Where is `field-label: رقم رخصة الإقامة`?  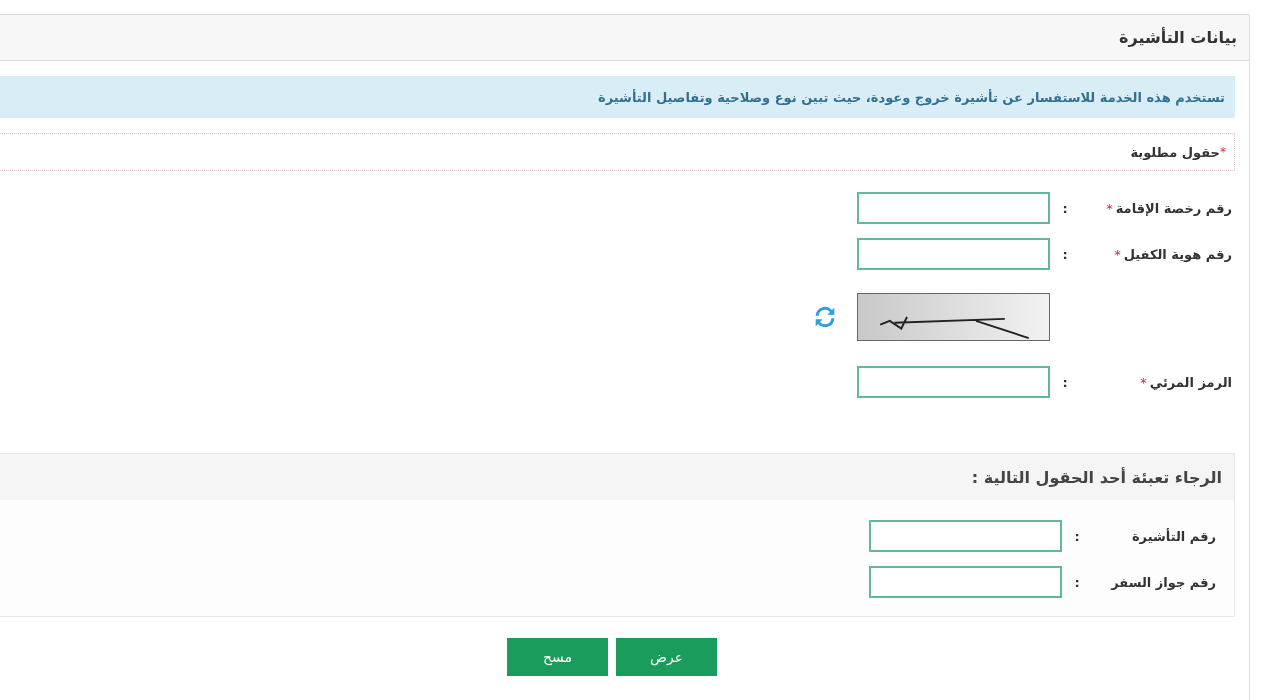 field-label: رقم رخصة الإقامة is located at coordinates (1173, 208).